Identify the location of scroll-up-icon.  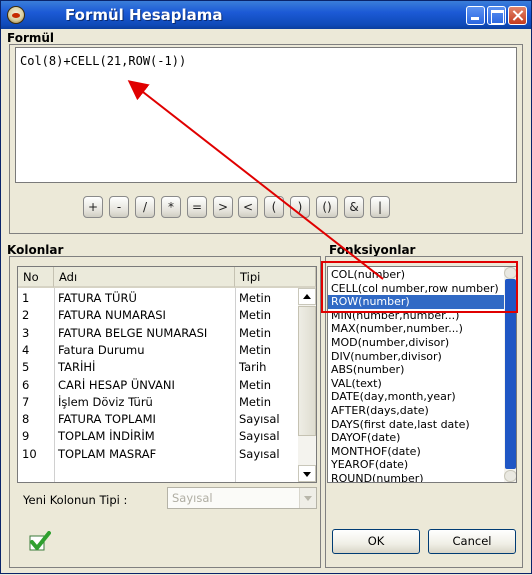
(307, 296).